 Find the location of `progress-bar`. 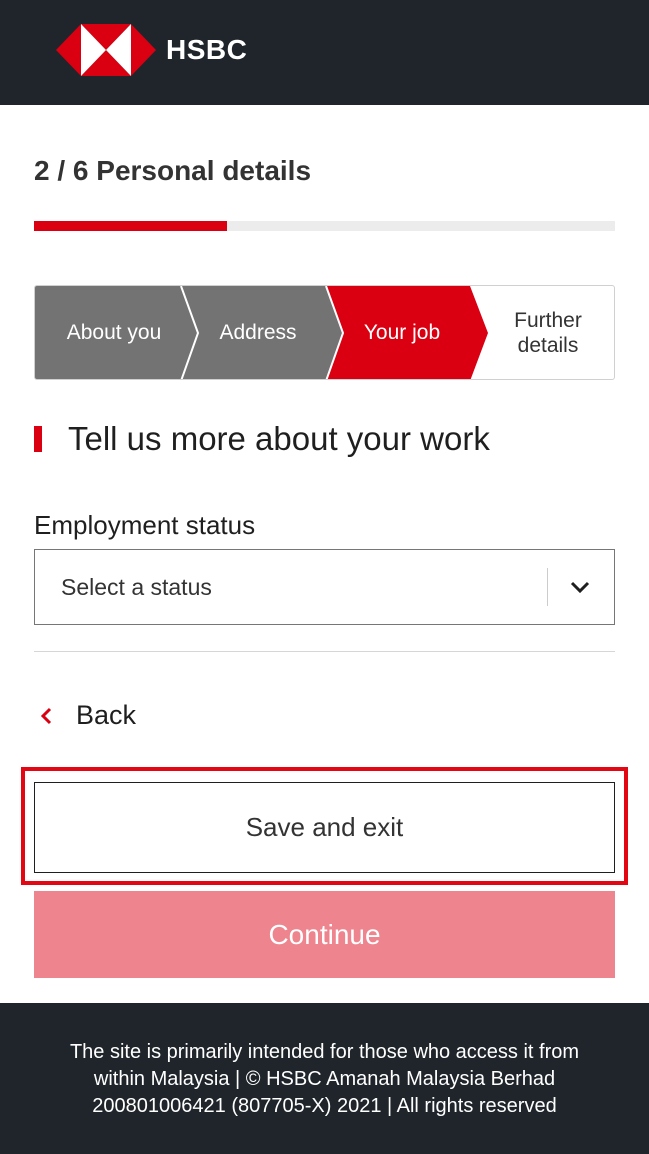

progress-bar is located at coordinates (324, 226).